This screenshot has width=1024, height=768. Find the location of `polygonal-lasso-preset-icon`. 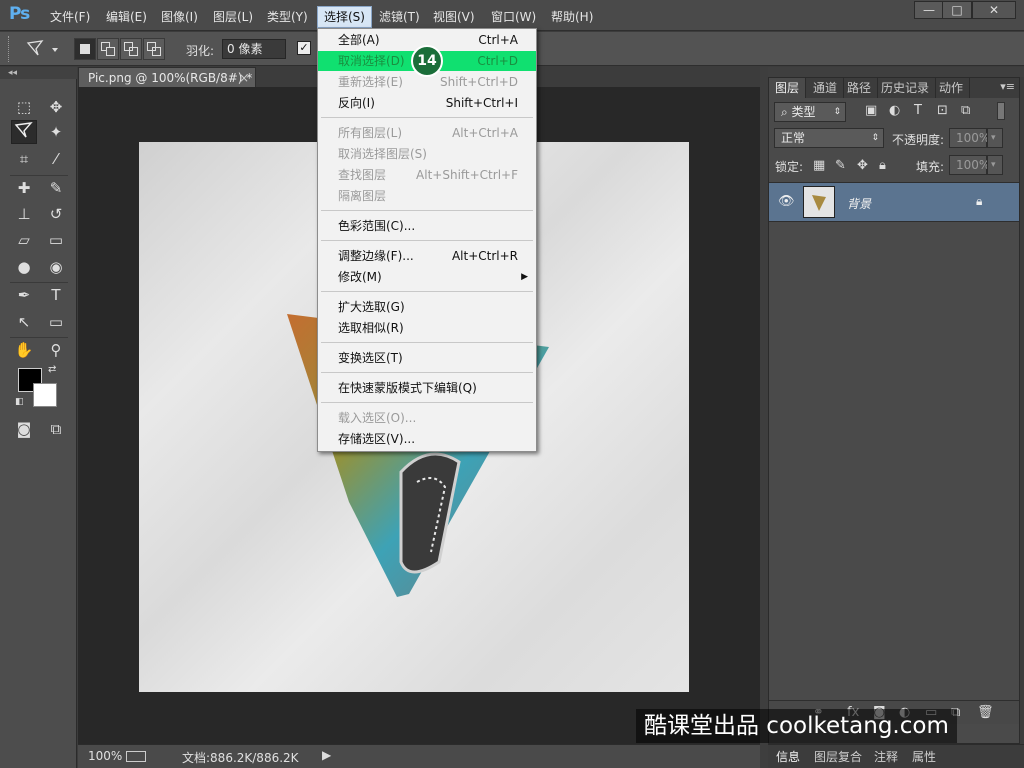

polygonal-lasso-preset-icon is located at coordinates (44, 49).